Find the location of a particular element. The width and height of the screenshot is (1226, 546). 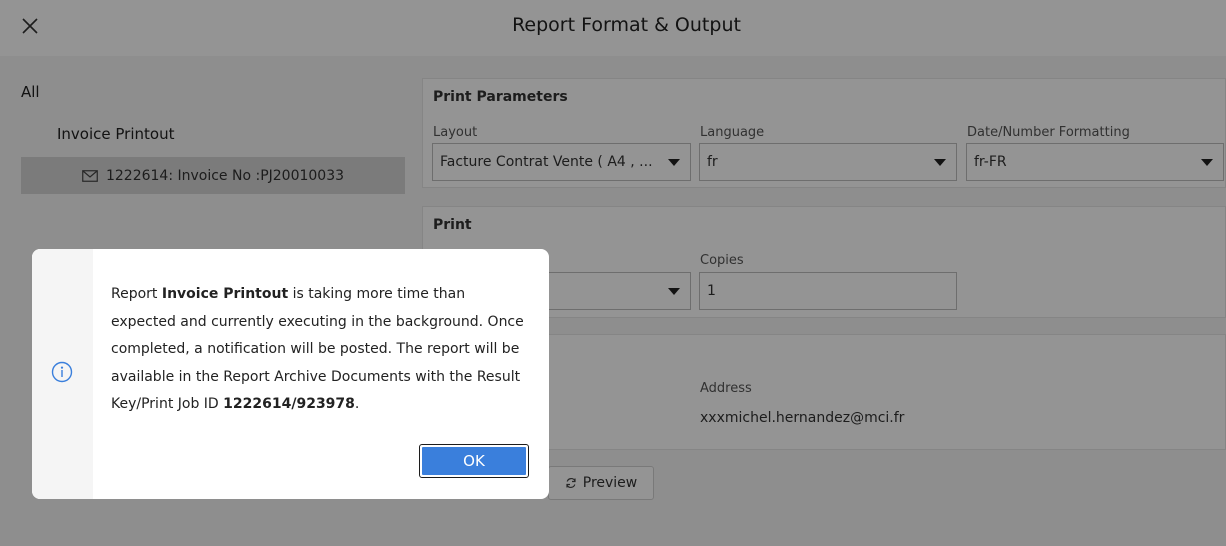

ok-button-label: OK is located at coordinates (474, 461).